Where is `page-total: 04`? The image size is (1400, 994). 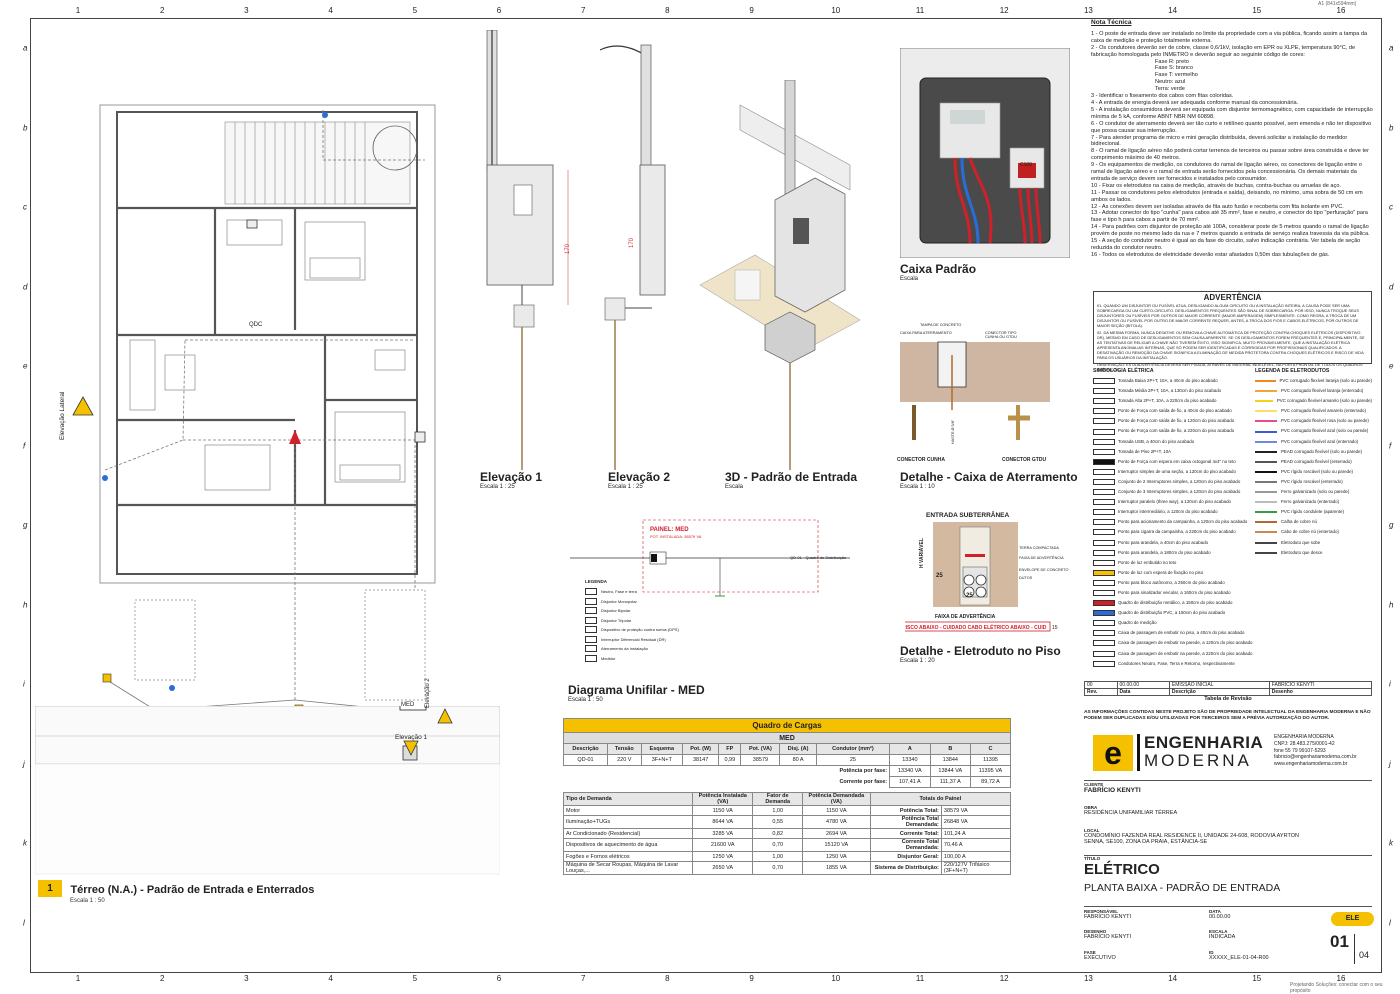 page-total: 04 is located at coordinates (1364, 955).